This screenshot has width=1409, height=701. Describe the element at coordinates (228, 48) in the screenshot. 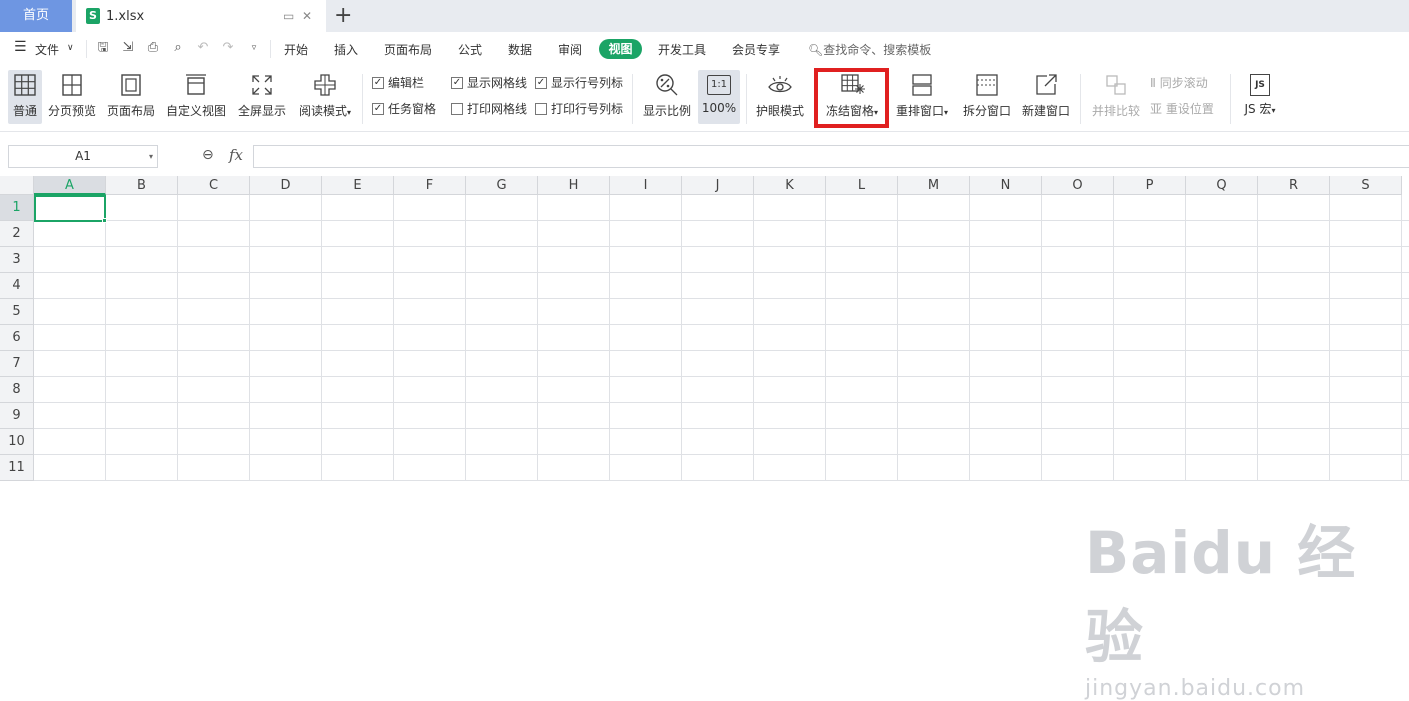

I see `redo-icon: ↷` at that location.